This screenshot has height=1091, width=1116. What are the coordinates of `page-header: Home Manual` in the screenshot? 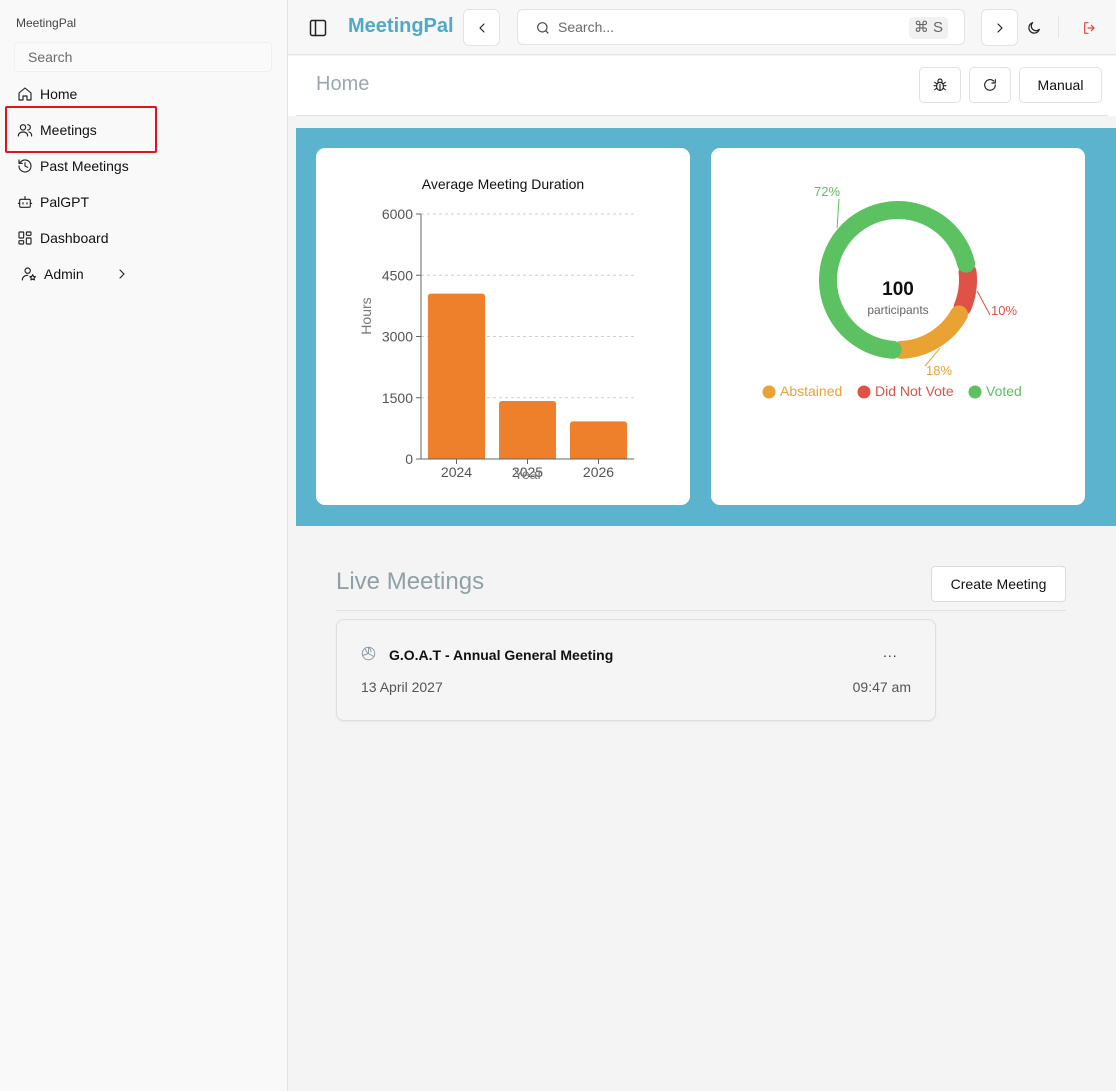 It's located at (702, 86).